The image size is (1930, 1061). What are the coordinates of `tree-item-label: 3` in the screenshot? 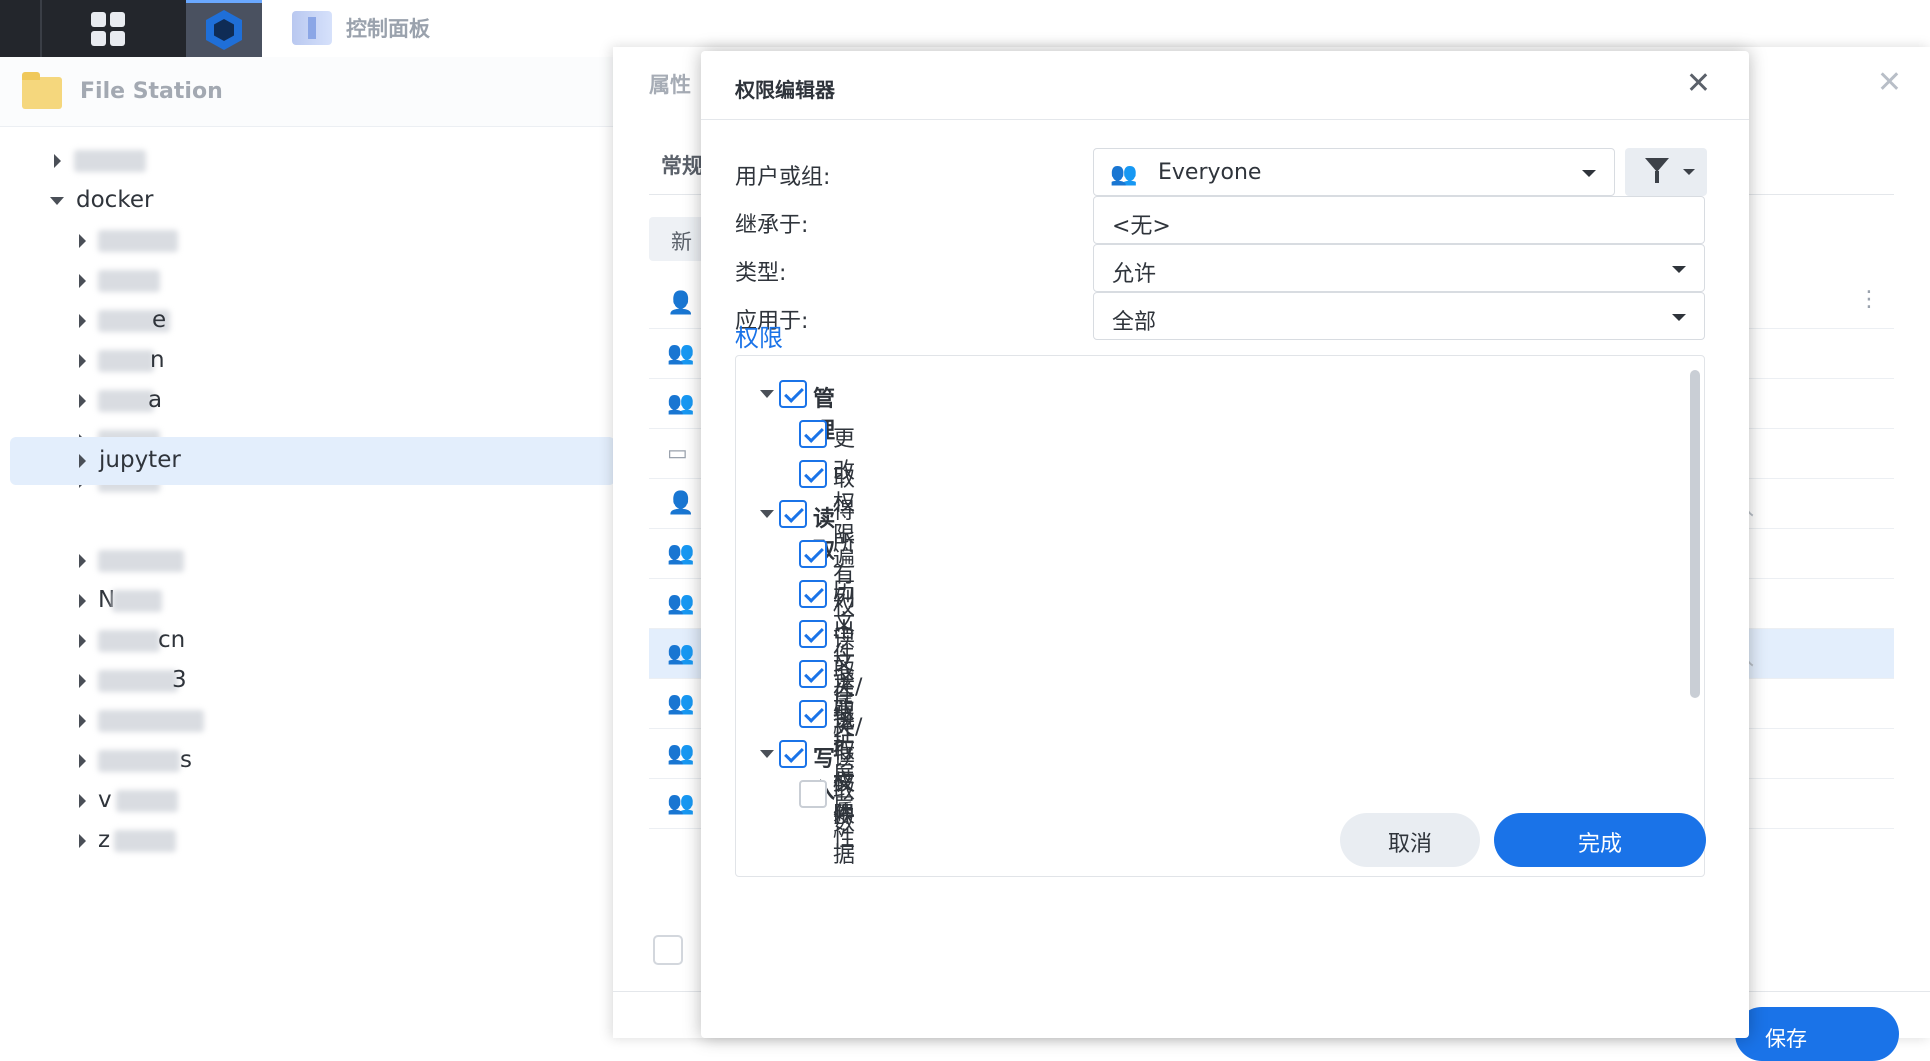 It's located at (179, 680).